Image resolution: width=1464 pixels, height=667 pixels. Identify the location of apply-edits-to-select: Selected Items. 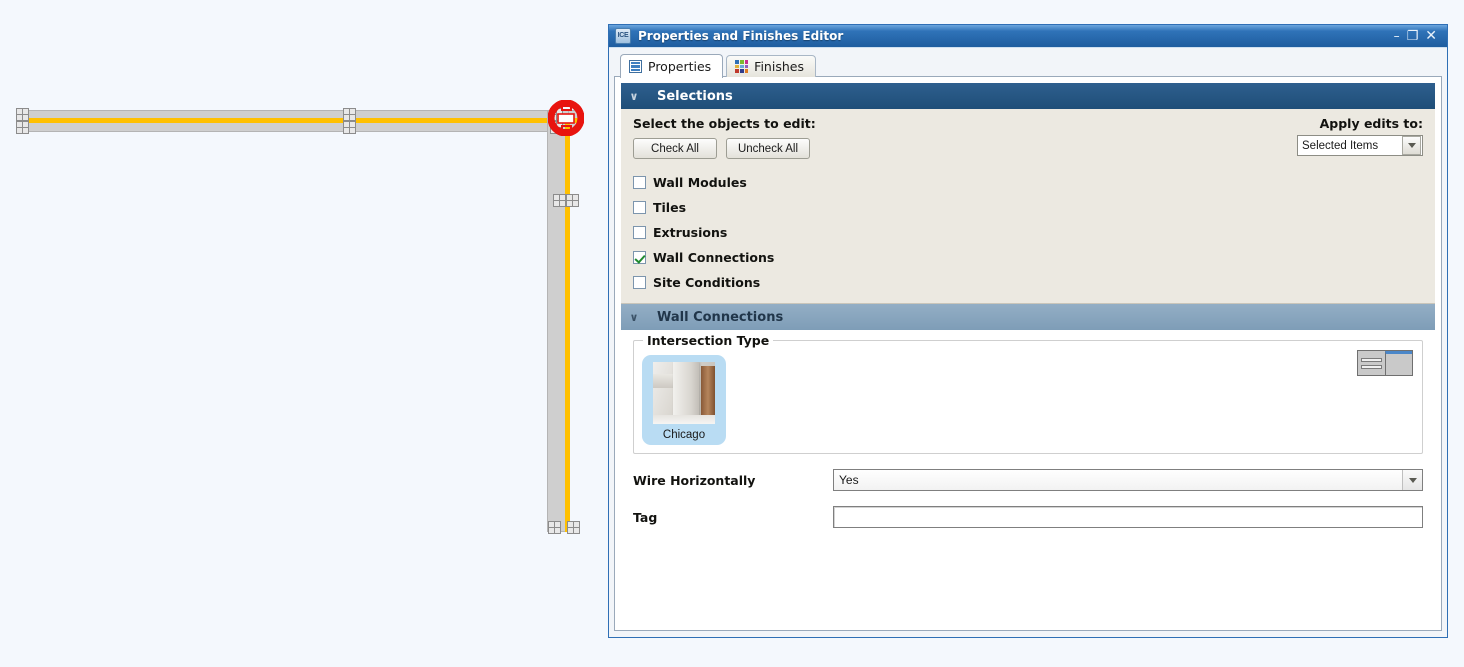
(1360, 145).